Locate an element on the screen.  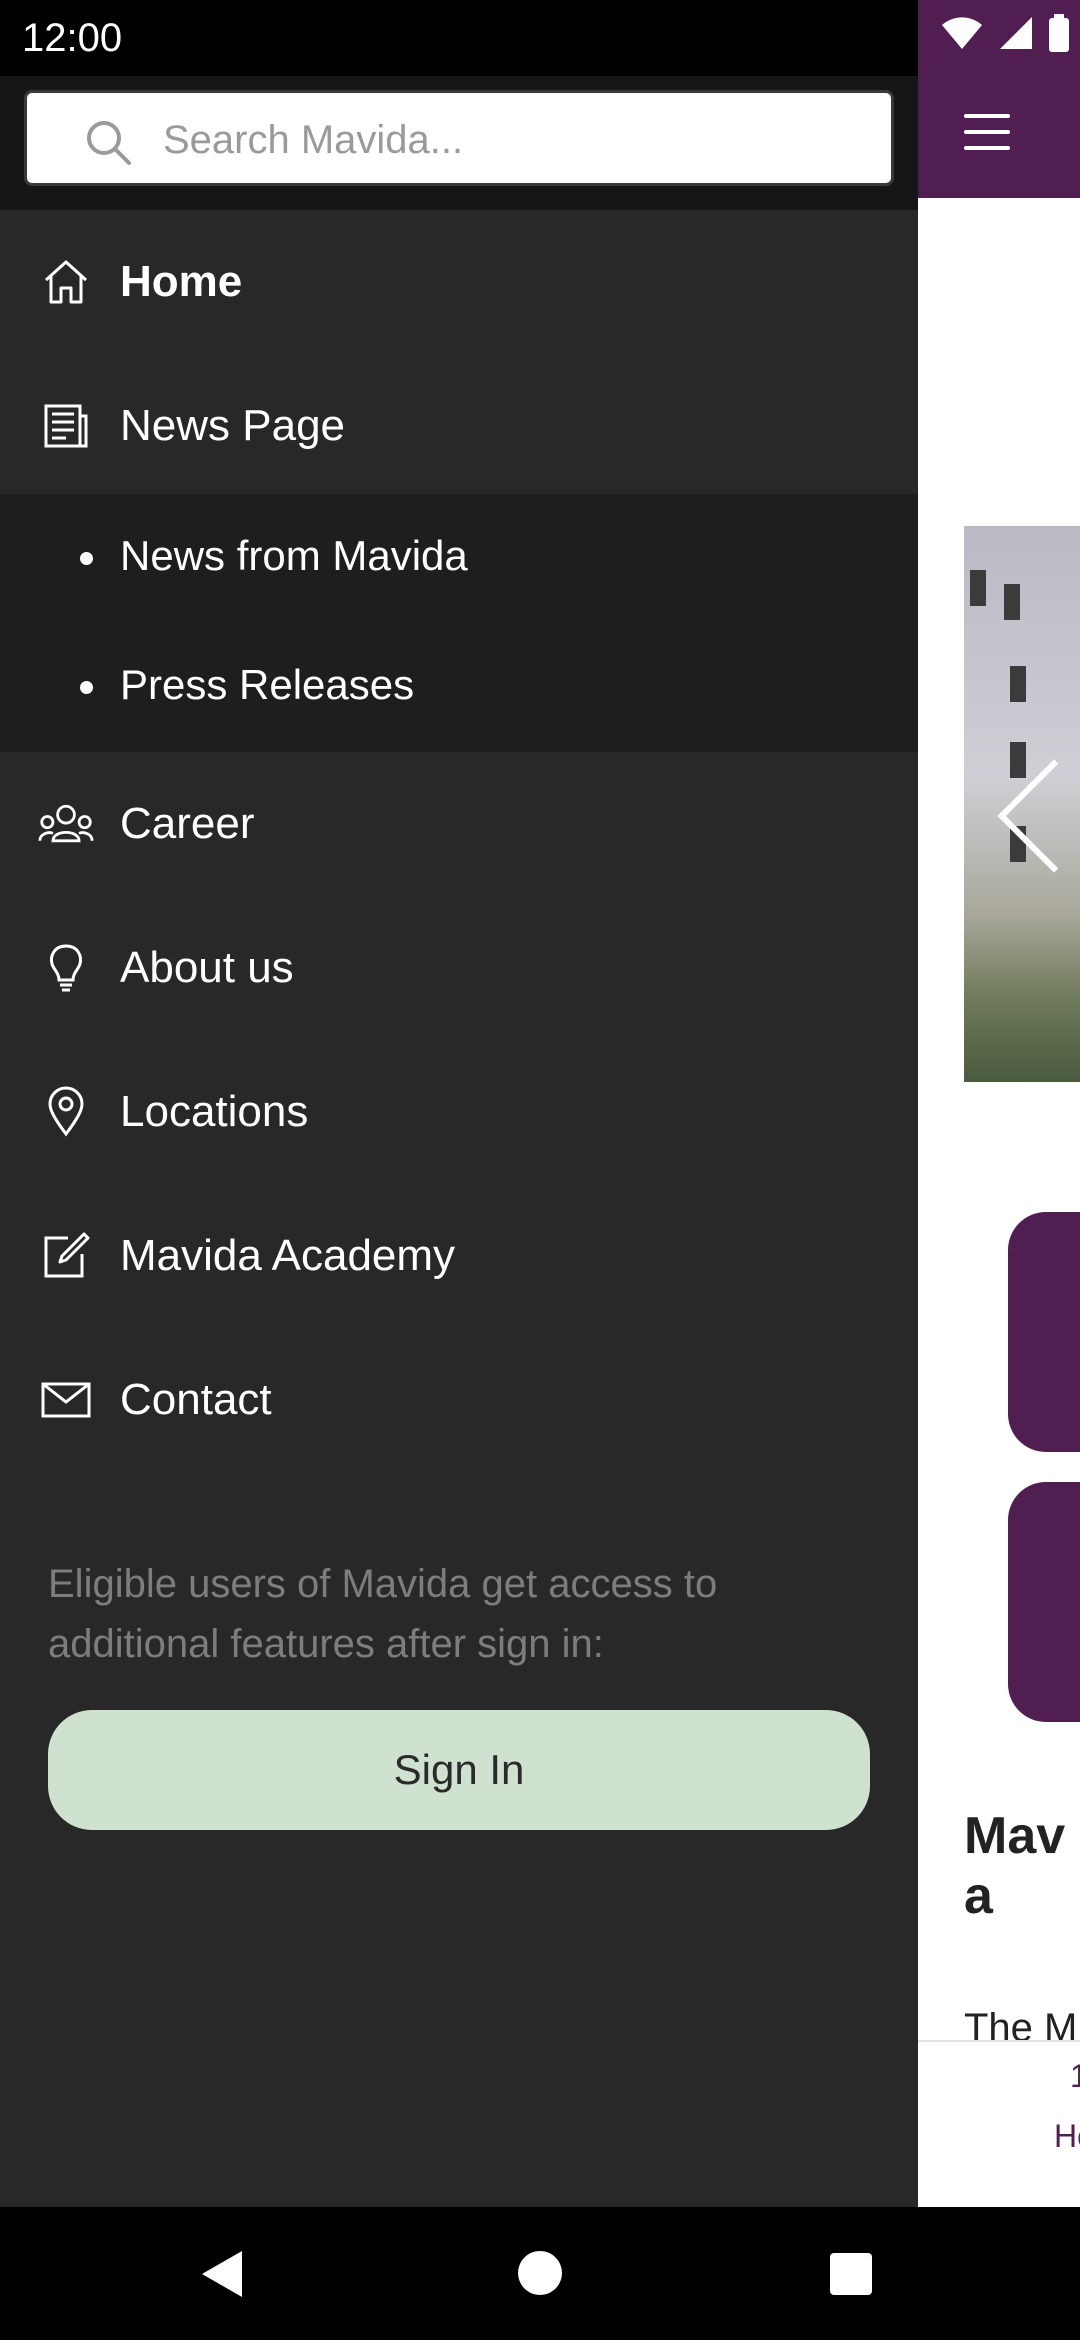
career-icon is located at coordinates (66, 824).